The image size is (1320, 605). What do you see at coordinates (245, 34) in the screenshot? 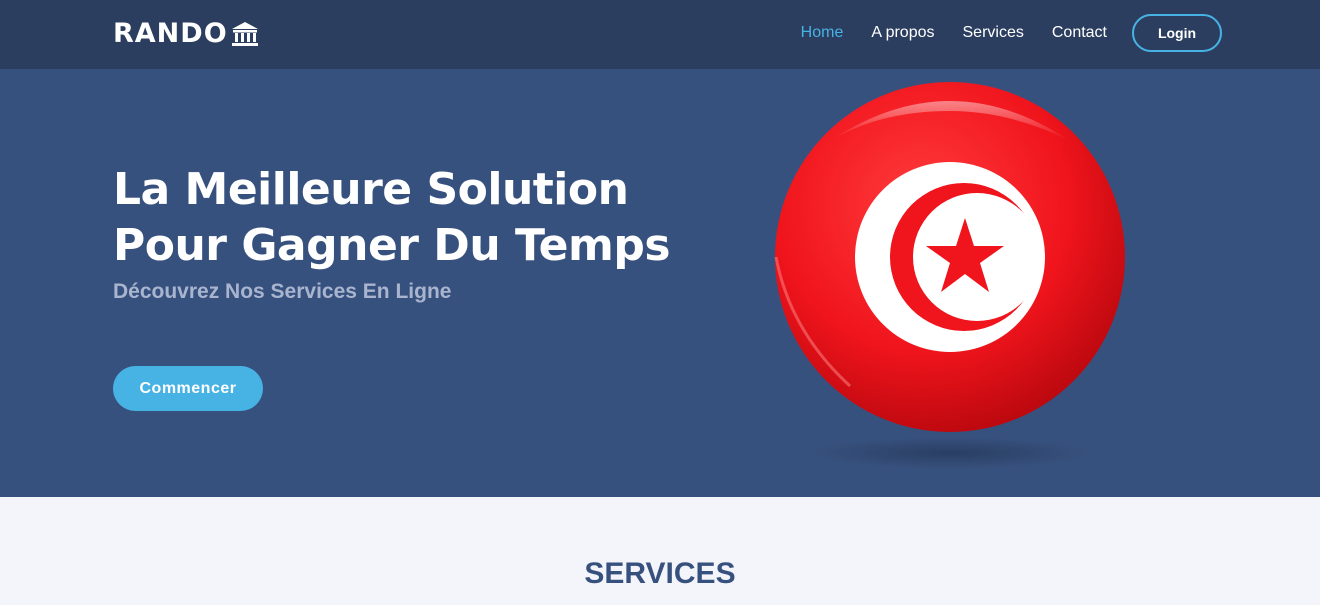
I see `bank-icon` at bounding box center [245, 34].